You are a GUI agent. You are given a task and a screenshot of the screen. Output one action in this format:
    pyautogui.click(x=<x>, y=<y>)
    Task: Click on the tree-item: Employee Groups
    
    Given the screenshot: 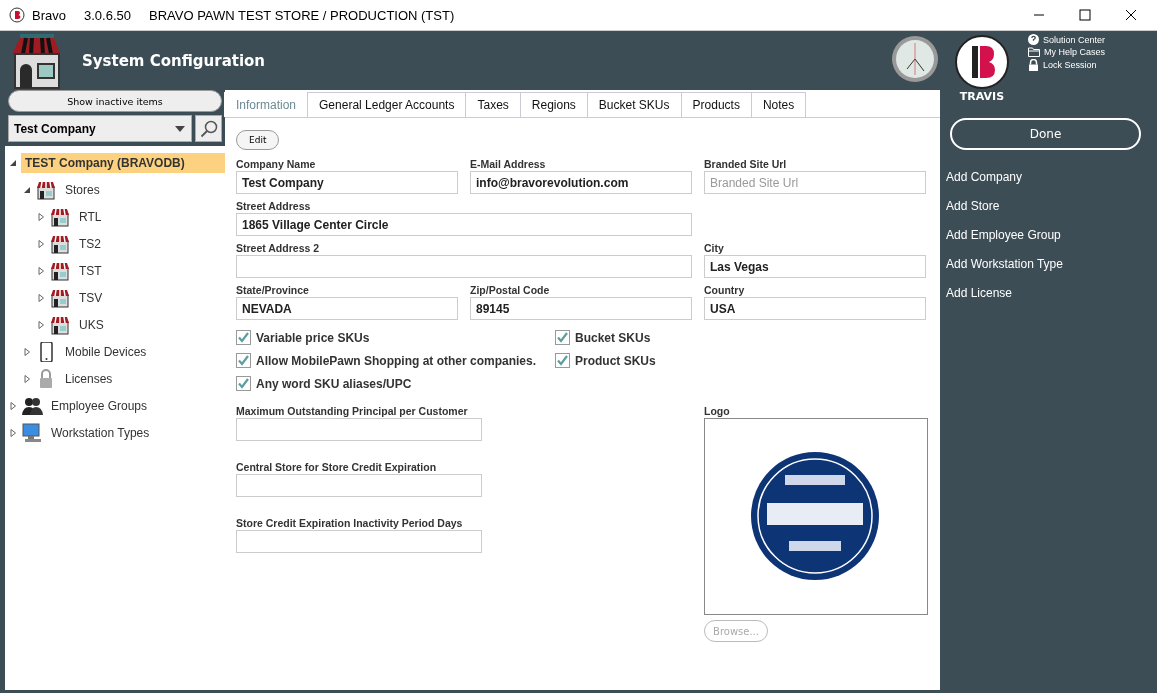 What is the action you would take?
    pyautogui.click(x=99, y=405)
    